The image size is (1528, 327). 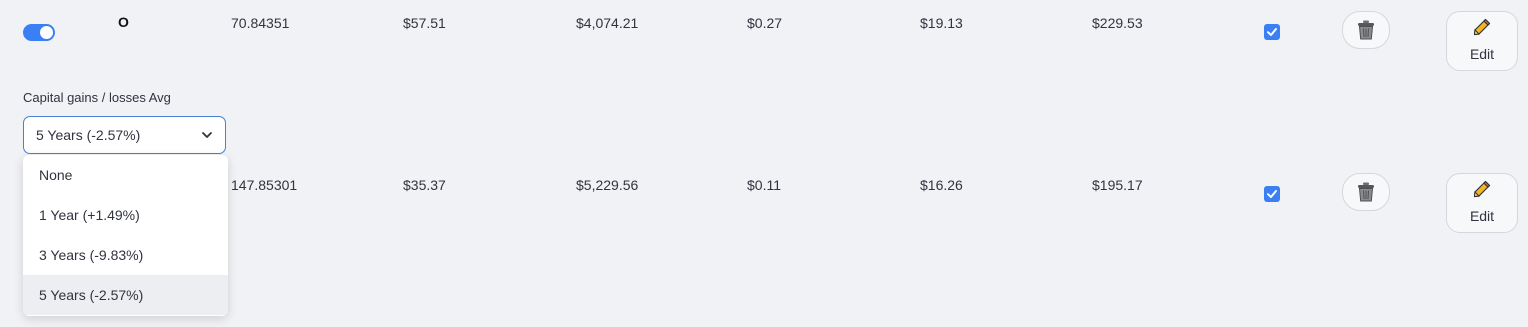 What do you see at coordinates (607, 23) in the screenshot?
I see `value-cell: $4,074.21` at bounding box center [607, 23].